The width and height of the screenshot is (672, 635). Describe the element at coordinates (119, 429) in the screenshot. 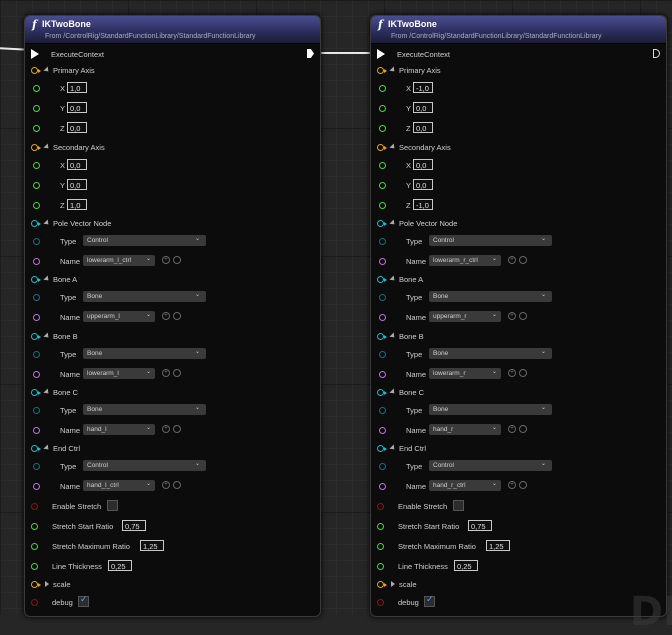

I see `bone-c-name-dropdown: hand_l ⌄` at that location.